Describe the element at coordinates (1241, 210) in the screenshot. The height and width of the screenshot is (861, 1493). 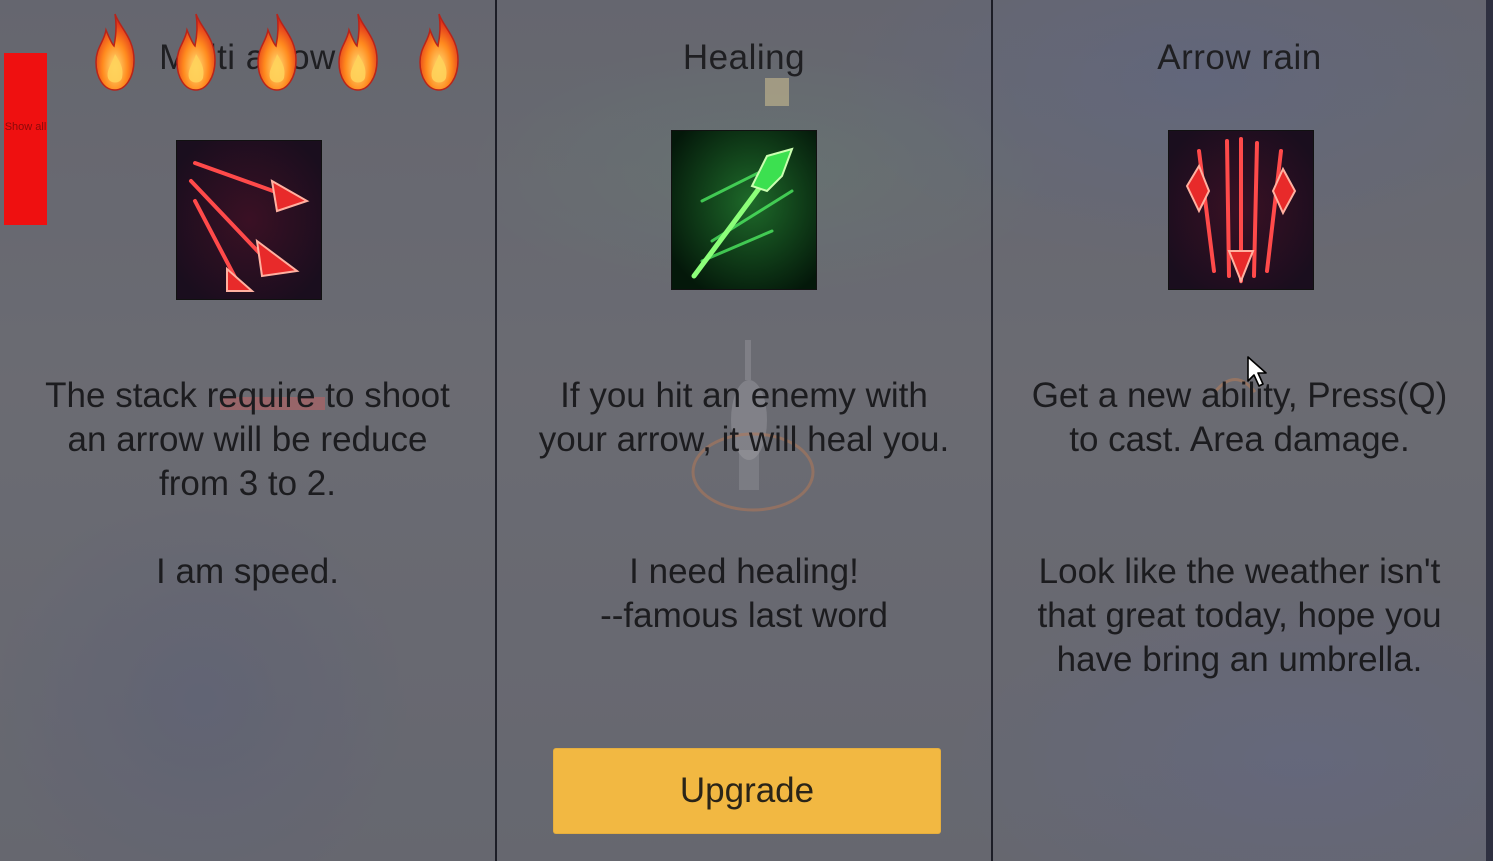
I see `arrow-rain-icon` at that location.